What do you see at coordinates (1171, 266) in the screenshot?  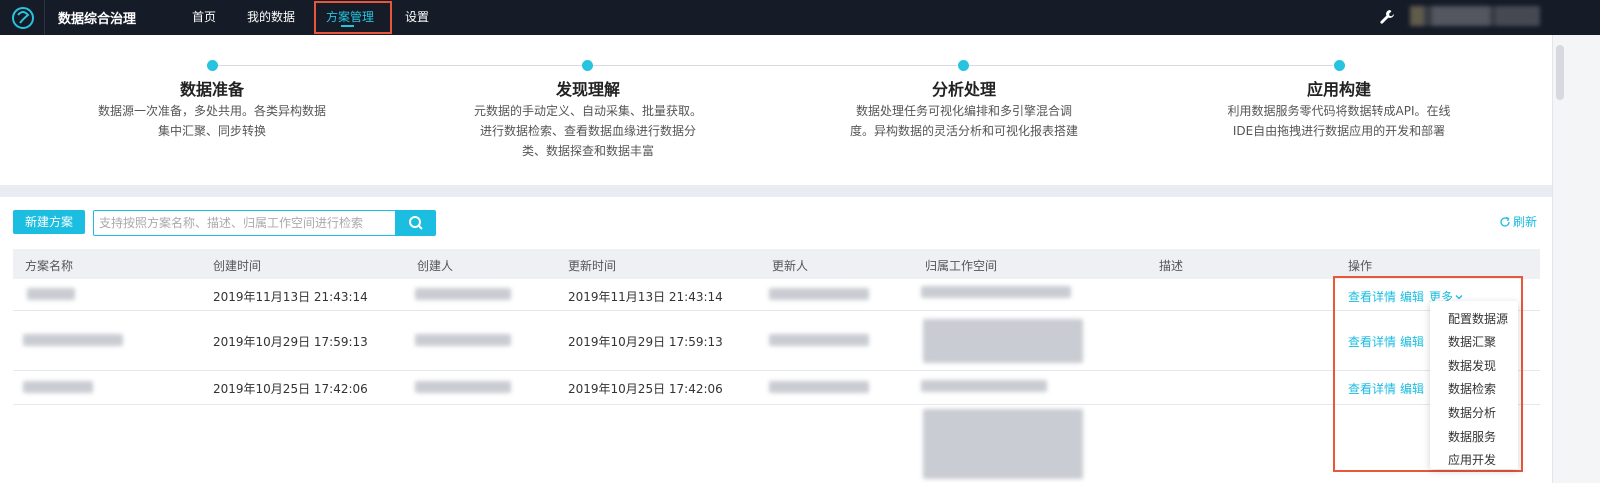 I see `column-header: 描述` at bounding box center [1171, 266].